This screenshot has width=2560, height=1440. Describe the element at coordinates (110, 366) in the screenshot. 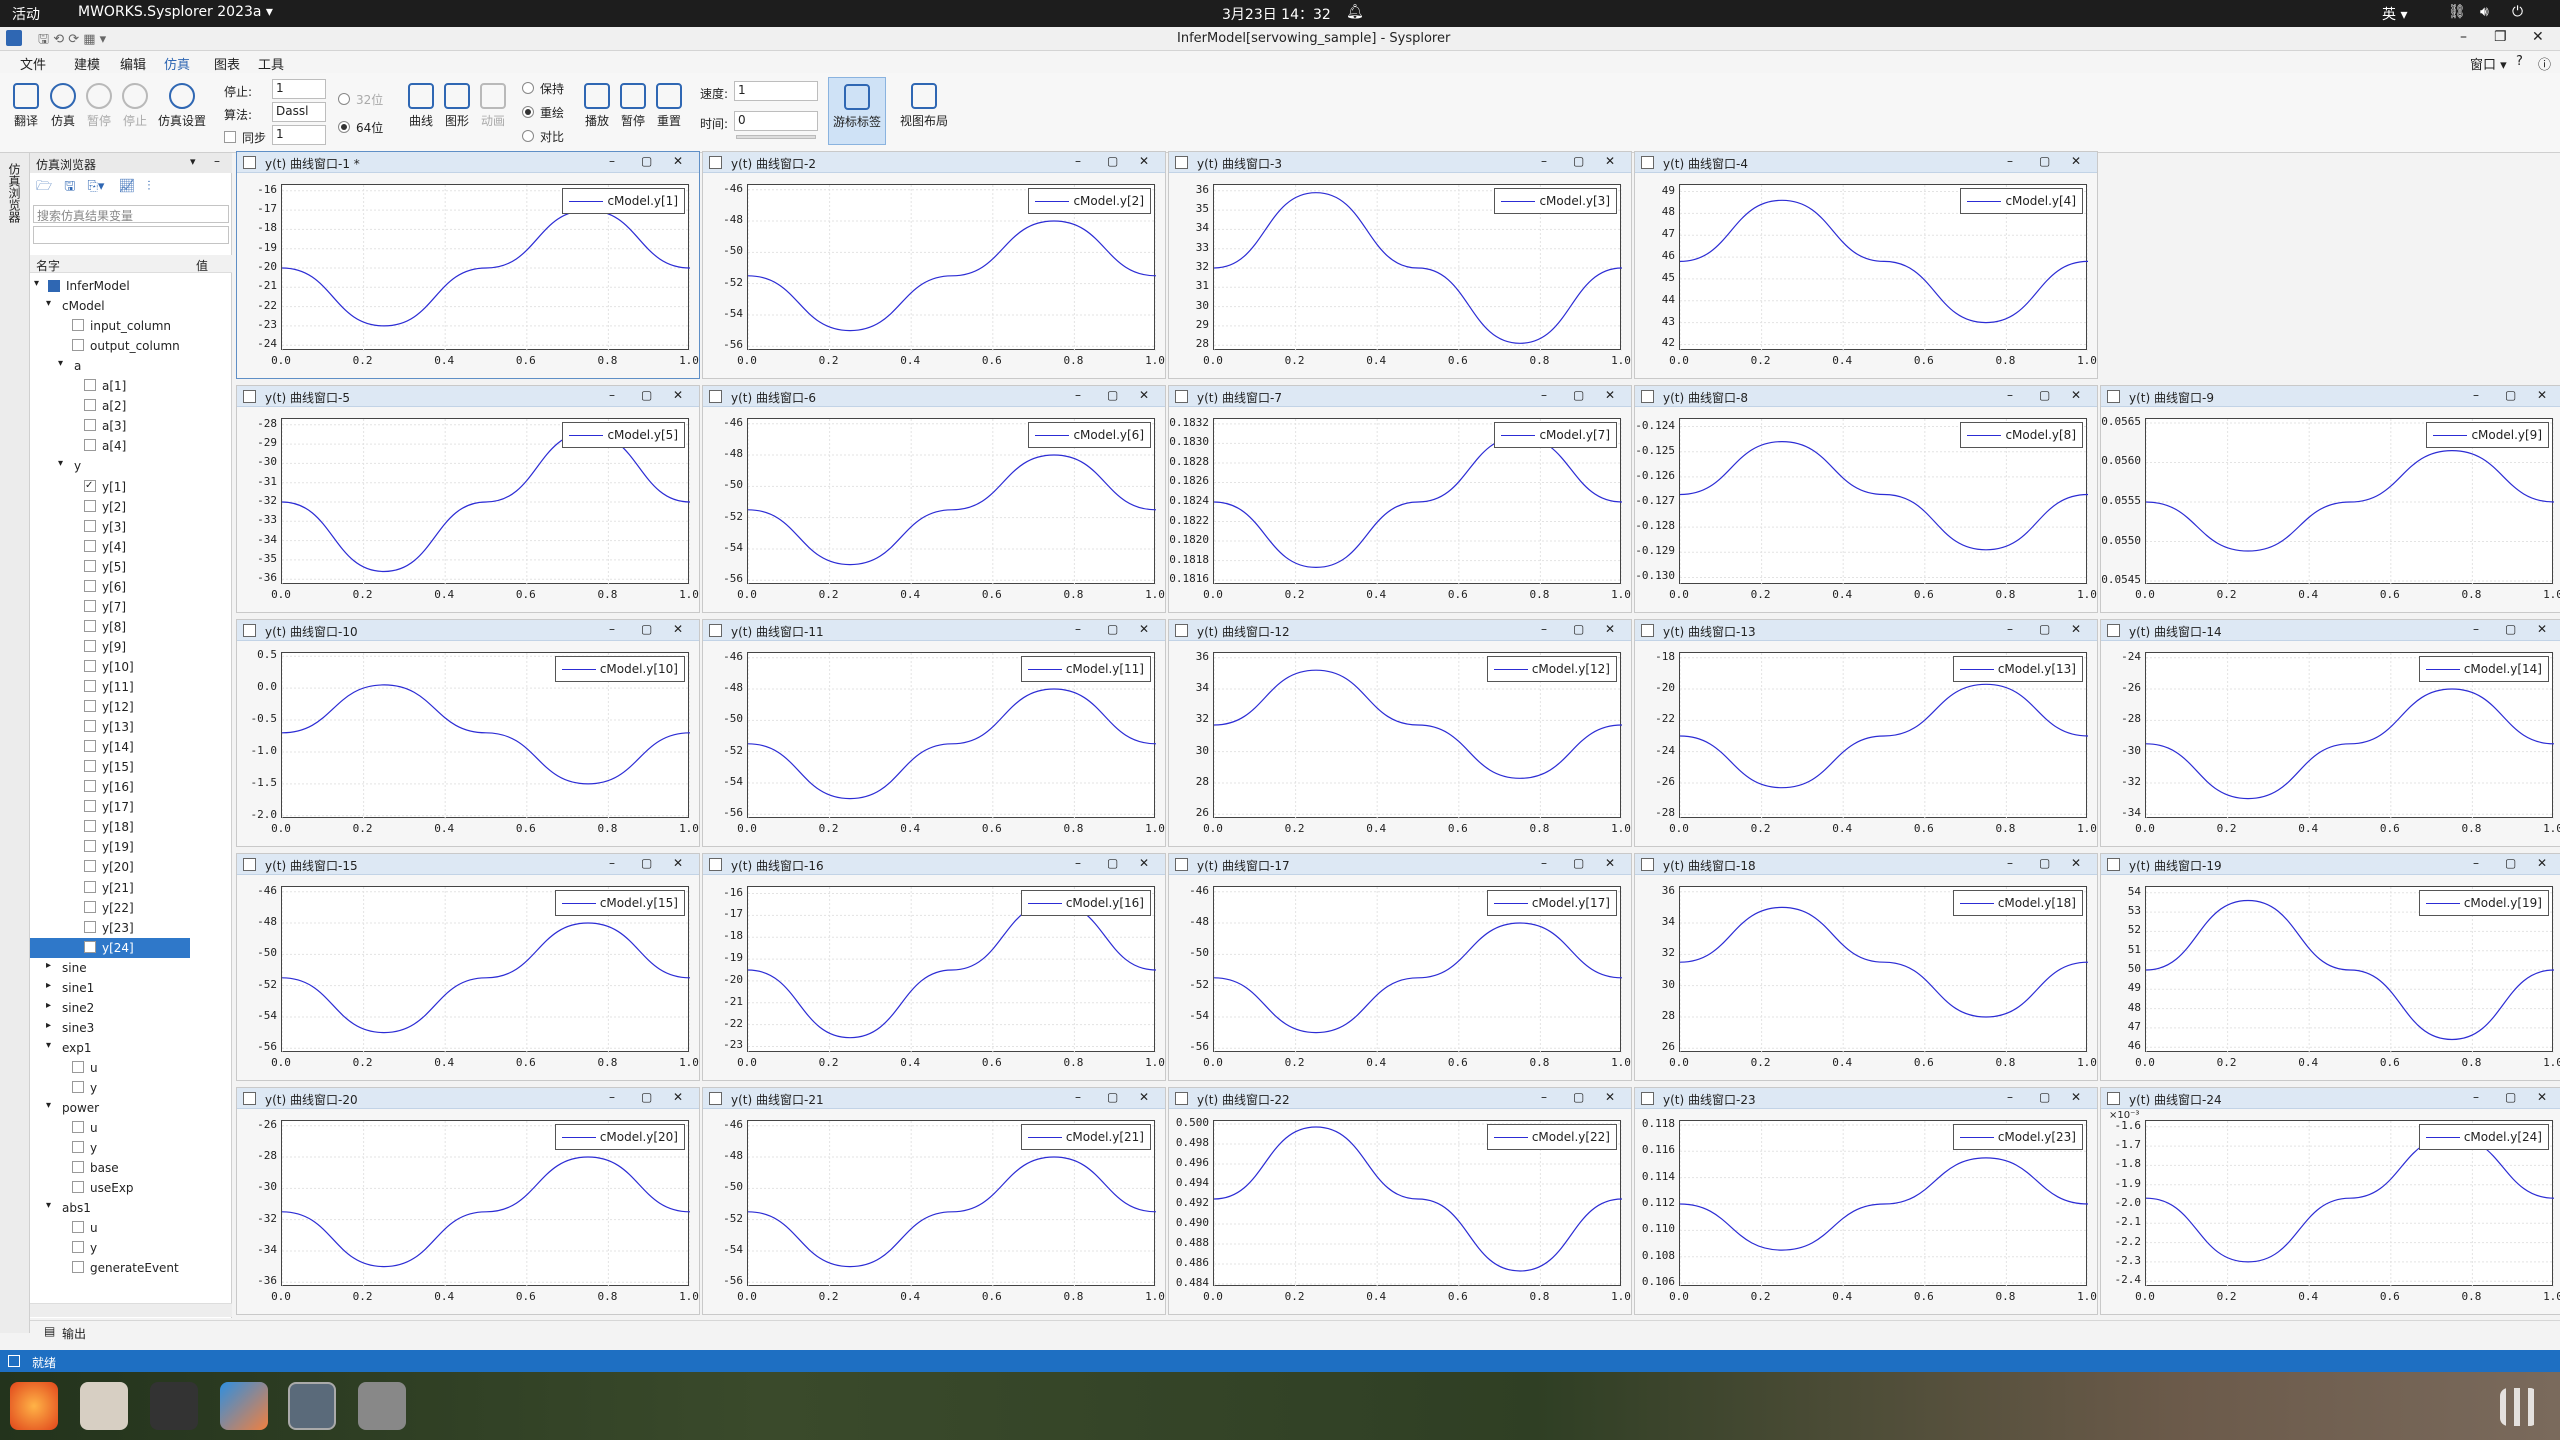

I see `tree-item: ▾ a` at that location.